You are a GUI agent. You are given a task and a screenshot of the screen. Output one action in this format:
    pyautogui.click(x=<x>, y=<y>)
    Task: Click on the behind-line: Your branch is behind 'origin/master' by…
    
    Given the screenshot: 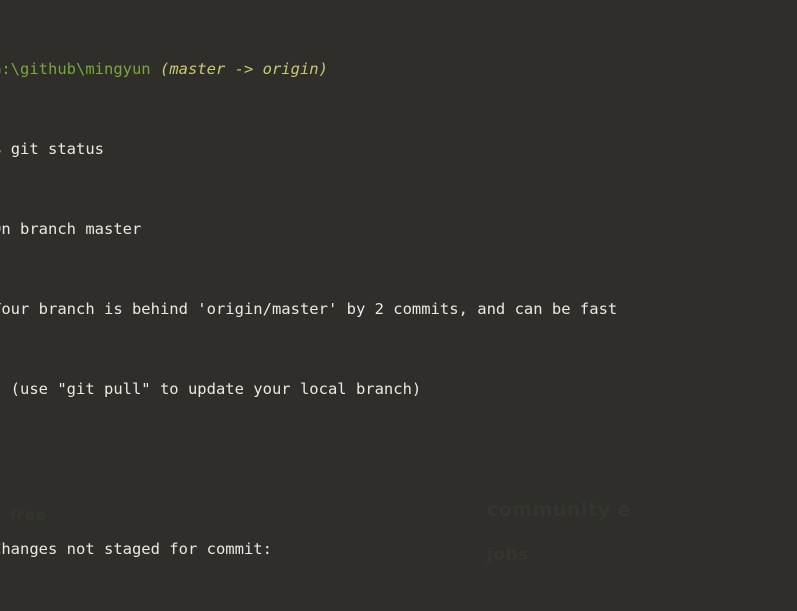 What is the action you would take?
    pyautogui.click(x=309, y=309)
    